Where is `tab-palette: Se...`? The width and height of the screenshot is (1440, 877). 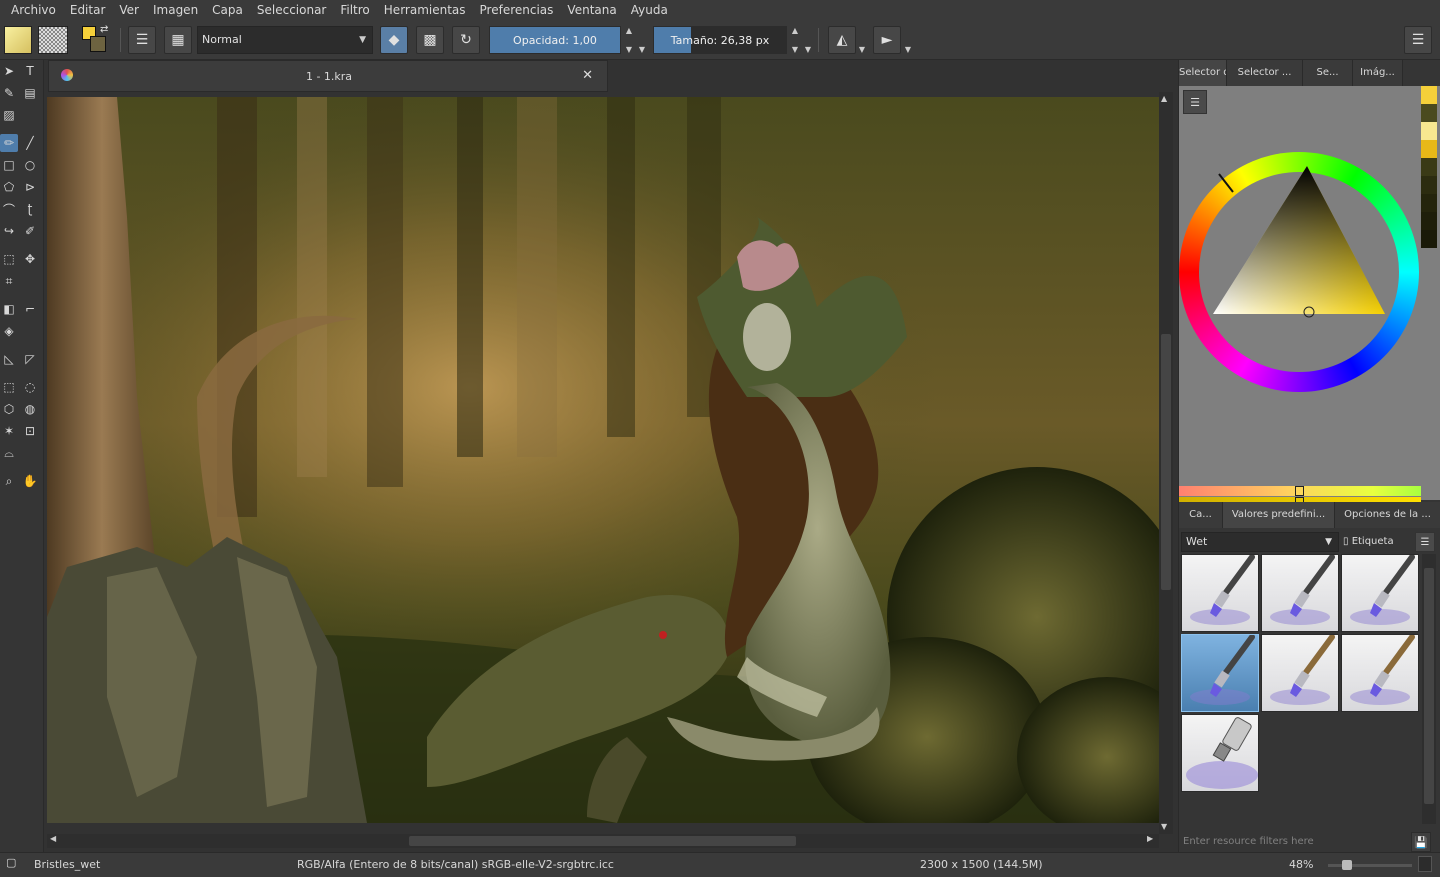
tab-palette: Se... is located at coordinates (1328, 73).